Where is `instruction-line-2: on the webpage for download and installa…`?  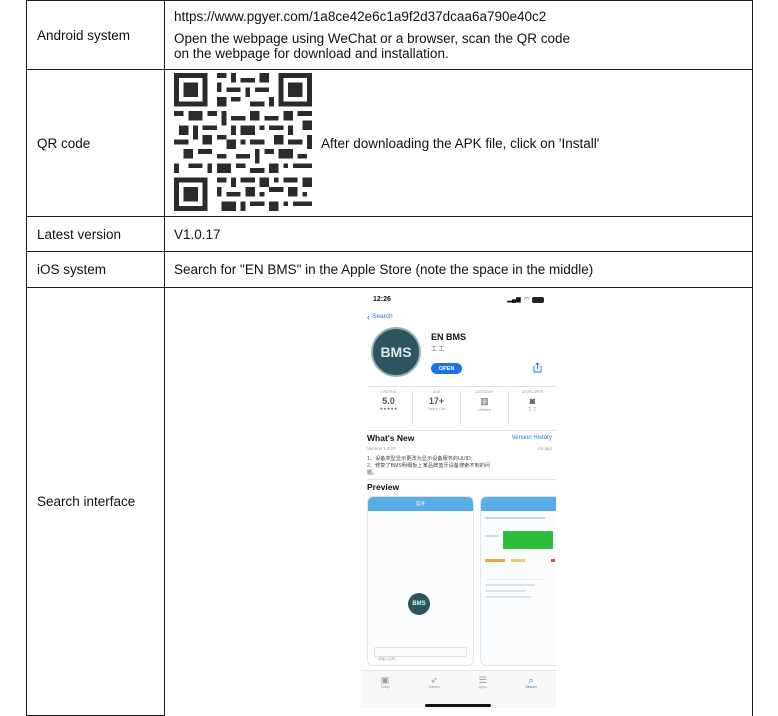 instruction-line-2: on the webpage for download and installa… is located at coordinates (311, 53).